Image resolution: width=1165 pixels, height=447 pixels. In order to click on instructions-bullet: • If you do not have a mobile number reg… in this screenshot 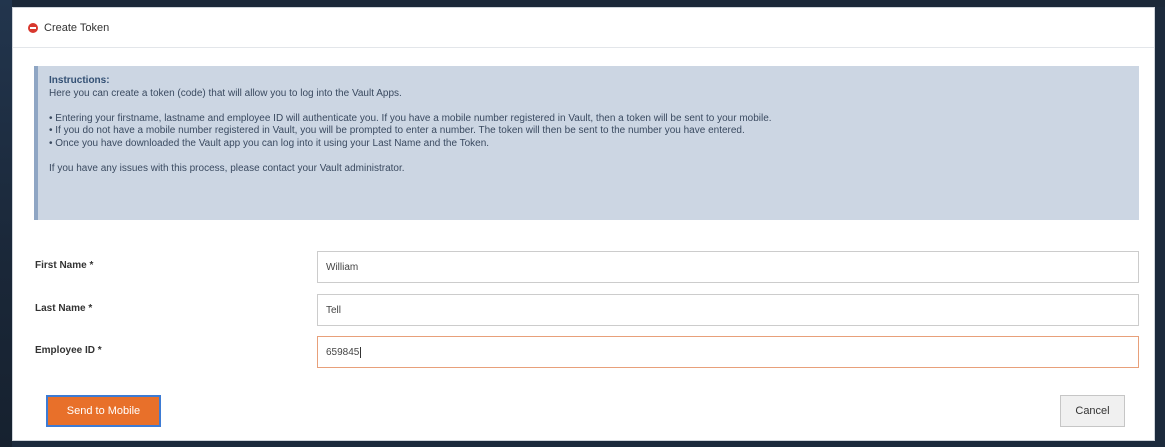, I will do `click(397, 130)`.